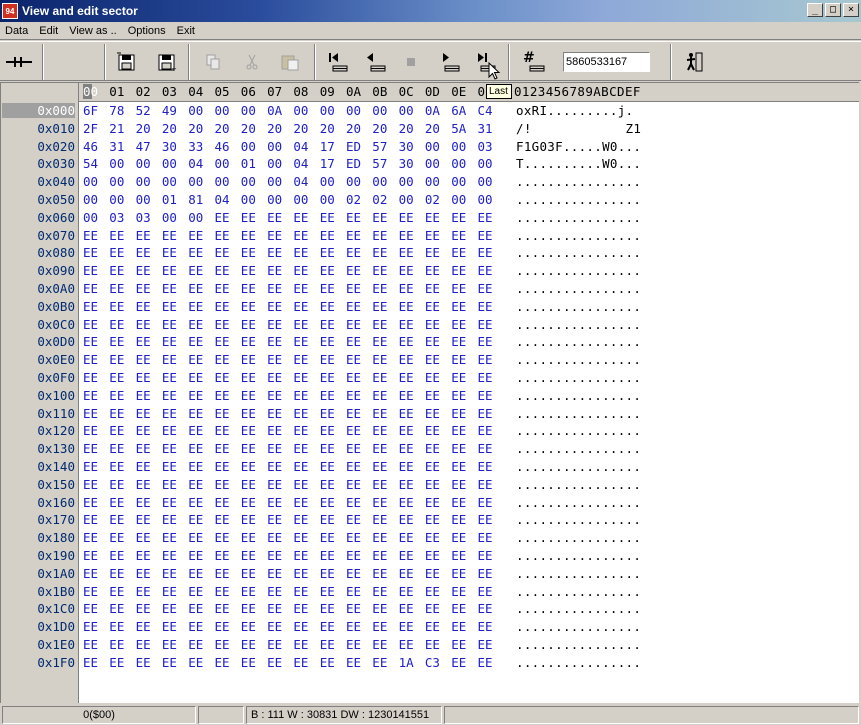  What do you see at coordinates (411, 146) in the screenshot?
I see `hex-byte: 30` at bounding box center [411, 146].